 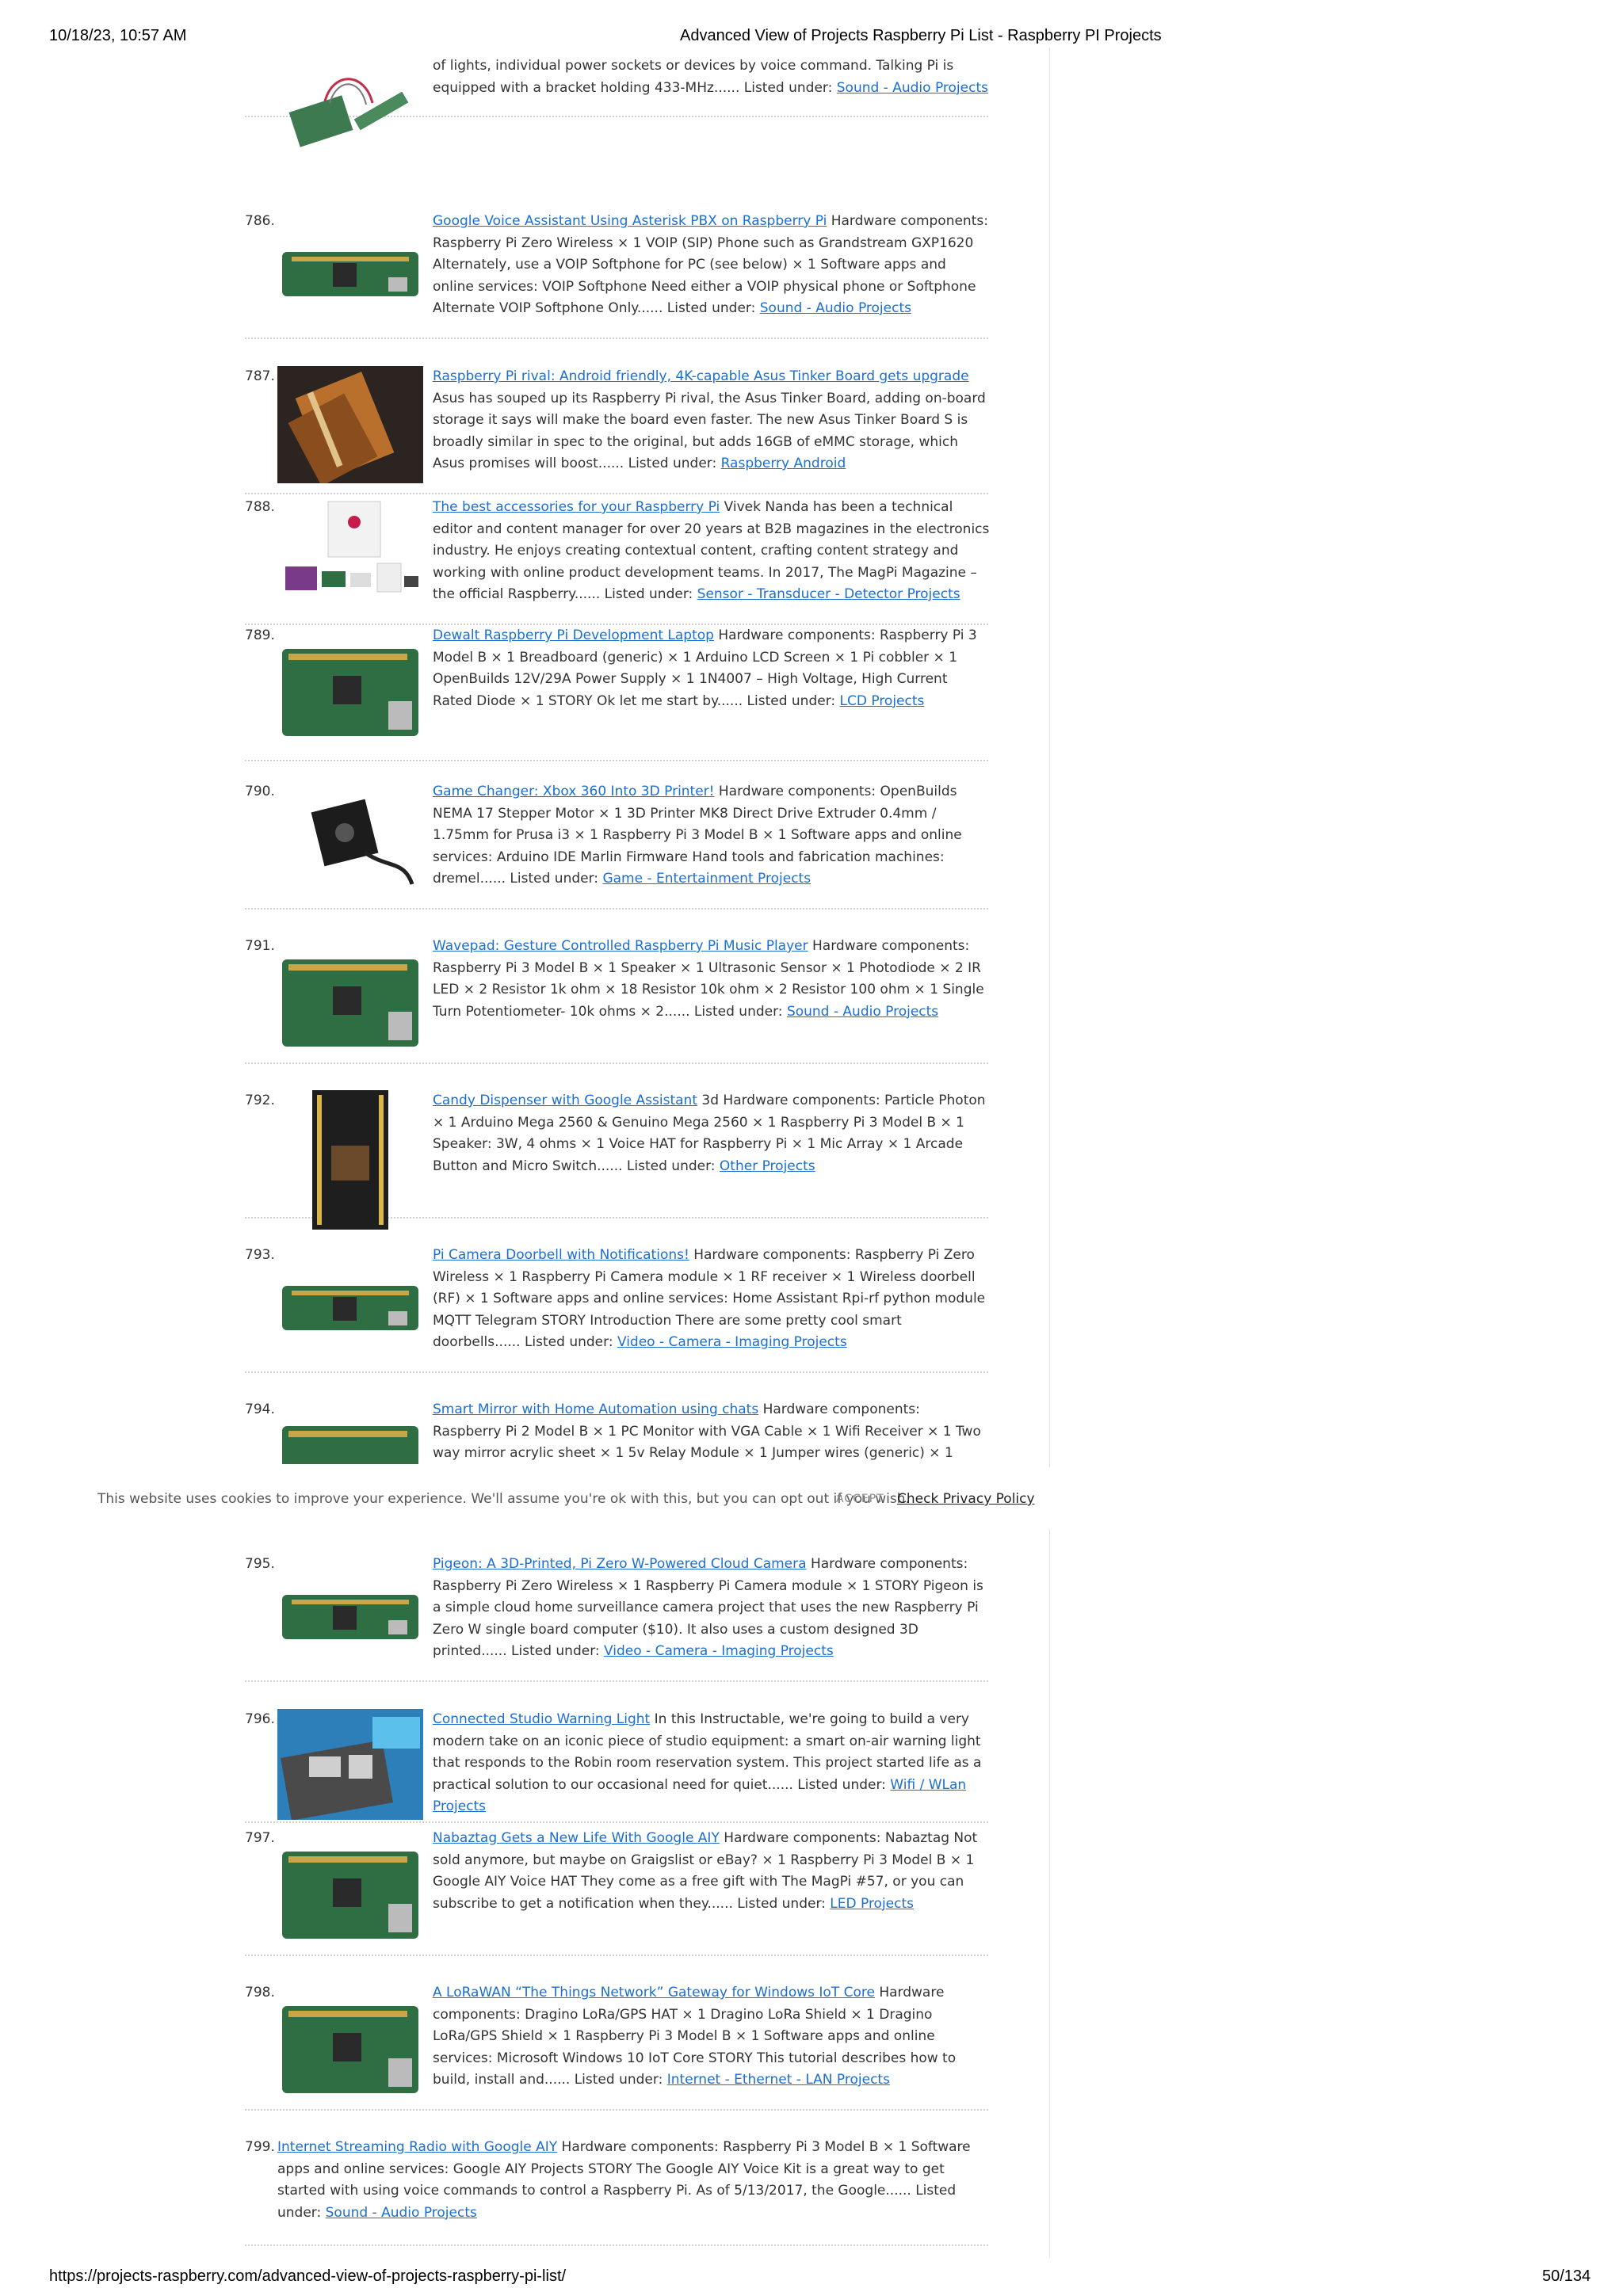 I want to click on category-link: Sensor - Transducer - Detector Projects, so click(x=828, y=594).